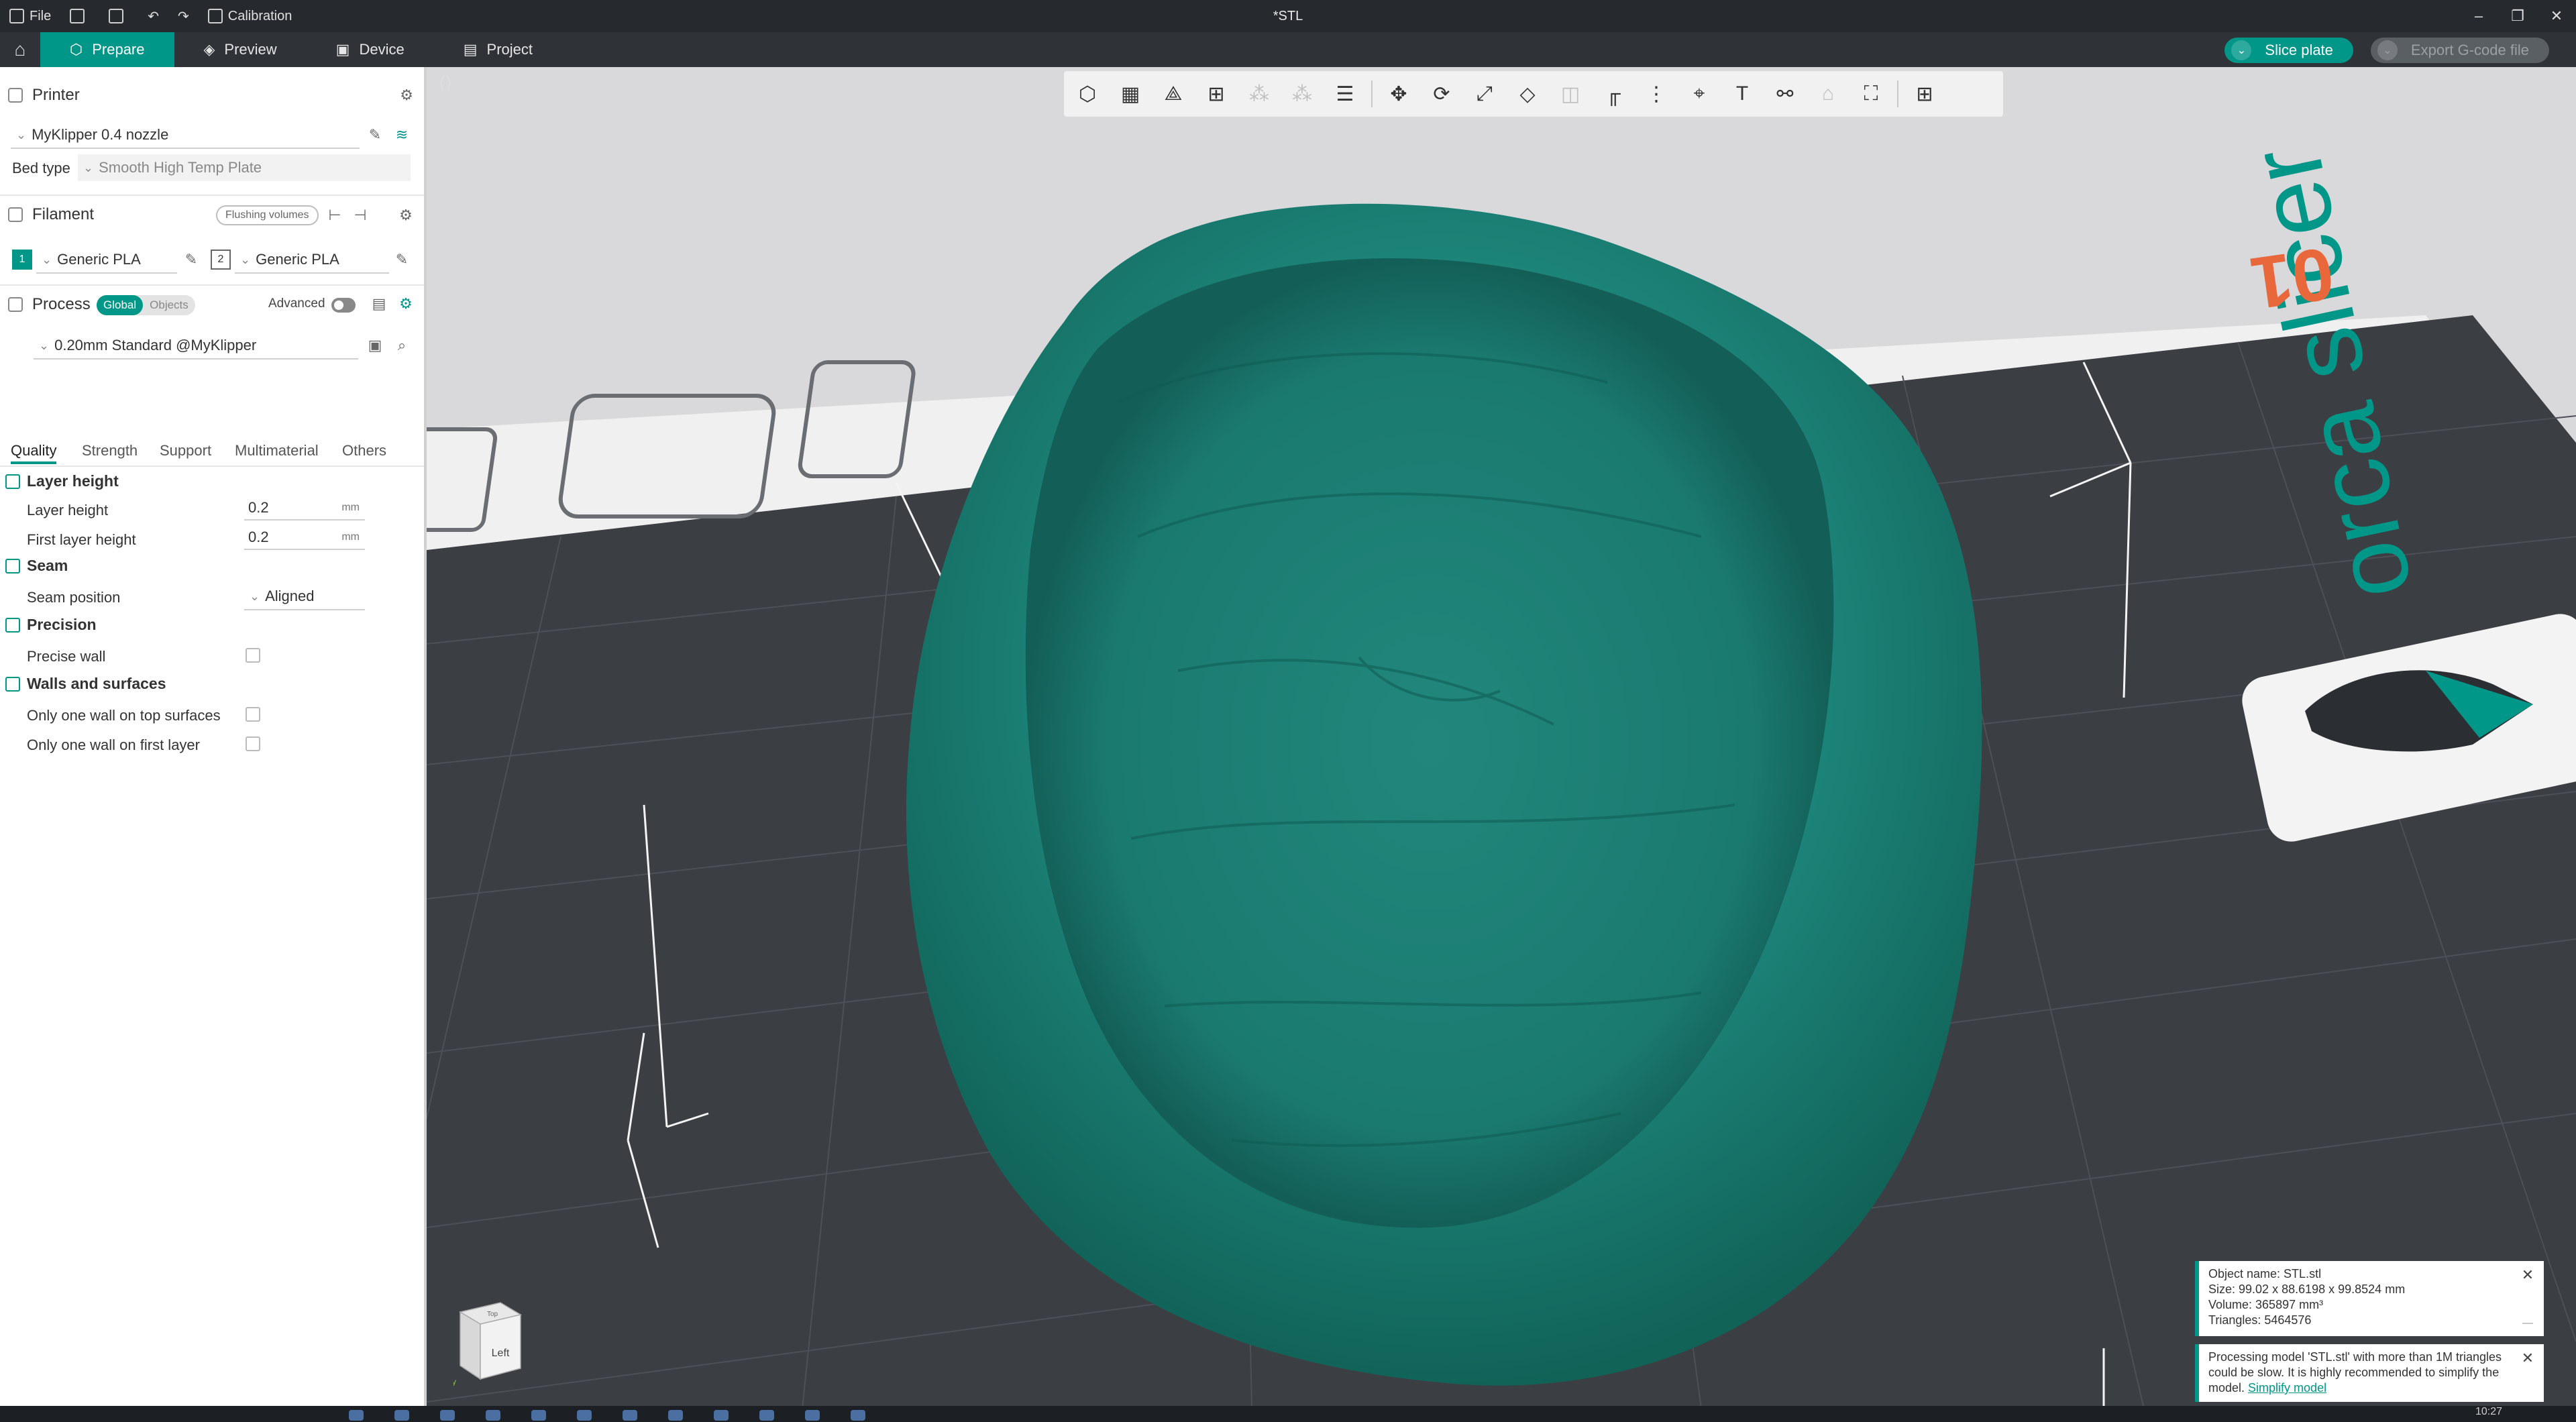 The image size is (2576, 1422). I want to click on tab-support: Support, so click(185, 451).